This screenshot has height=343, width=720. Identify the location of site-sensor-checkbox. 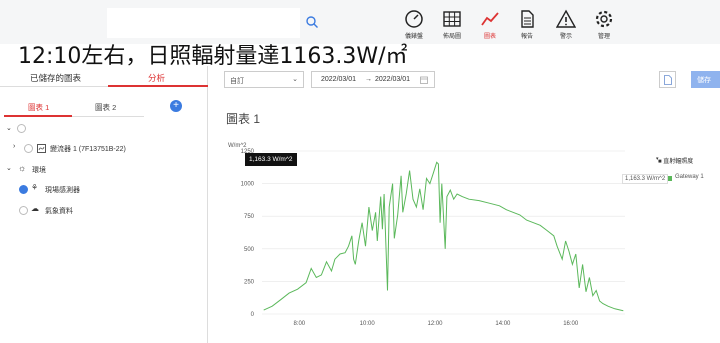
(23, 189).